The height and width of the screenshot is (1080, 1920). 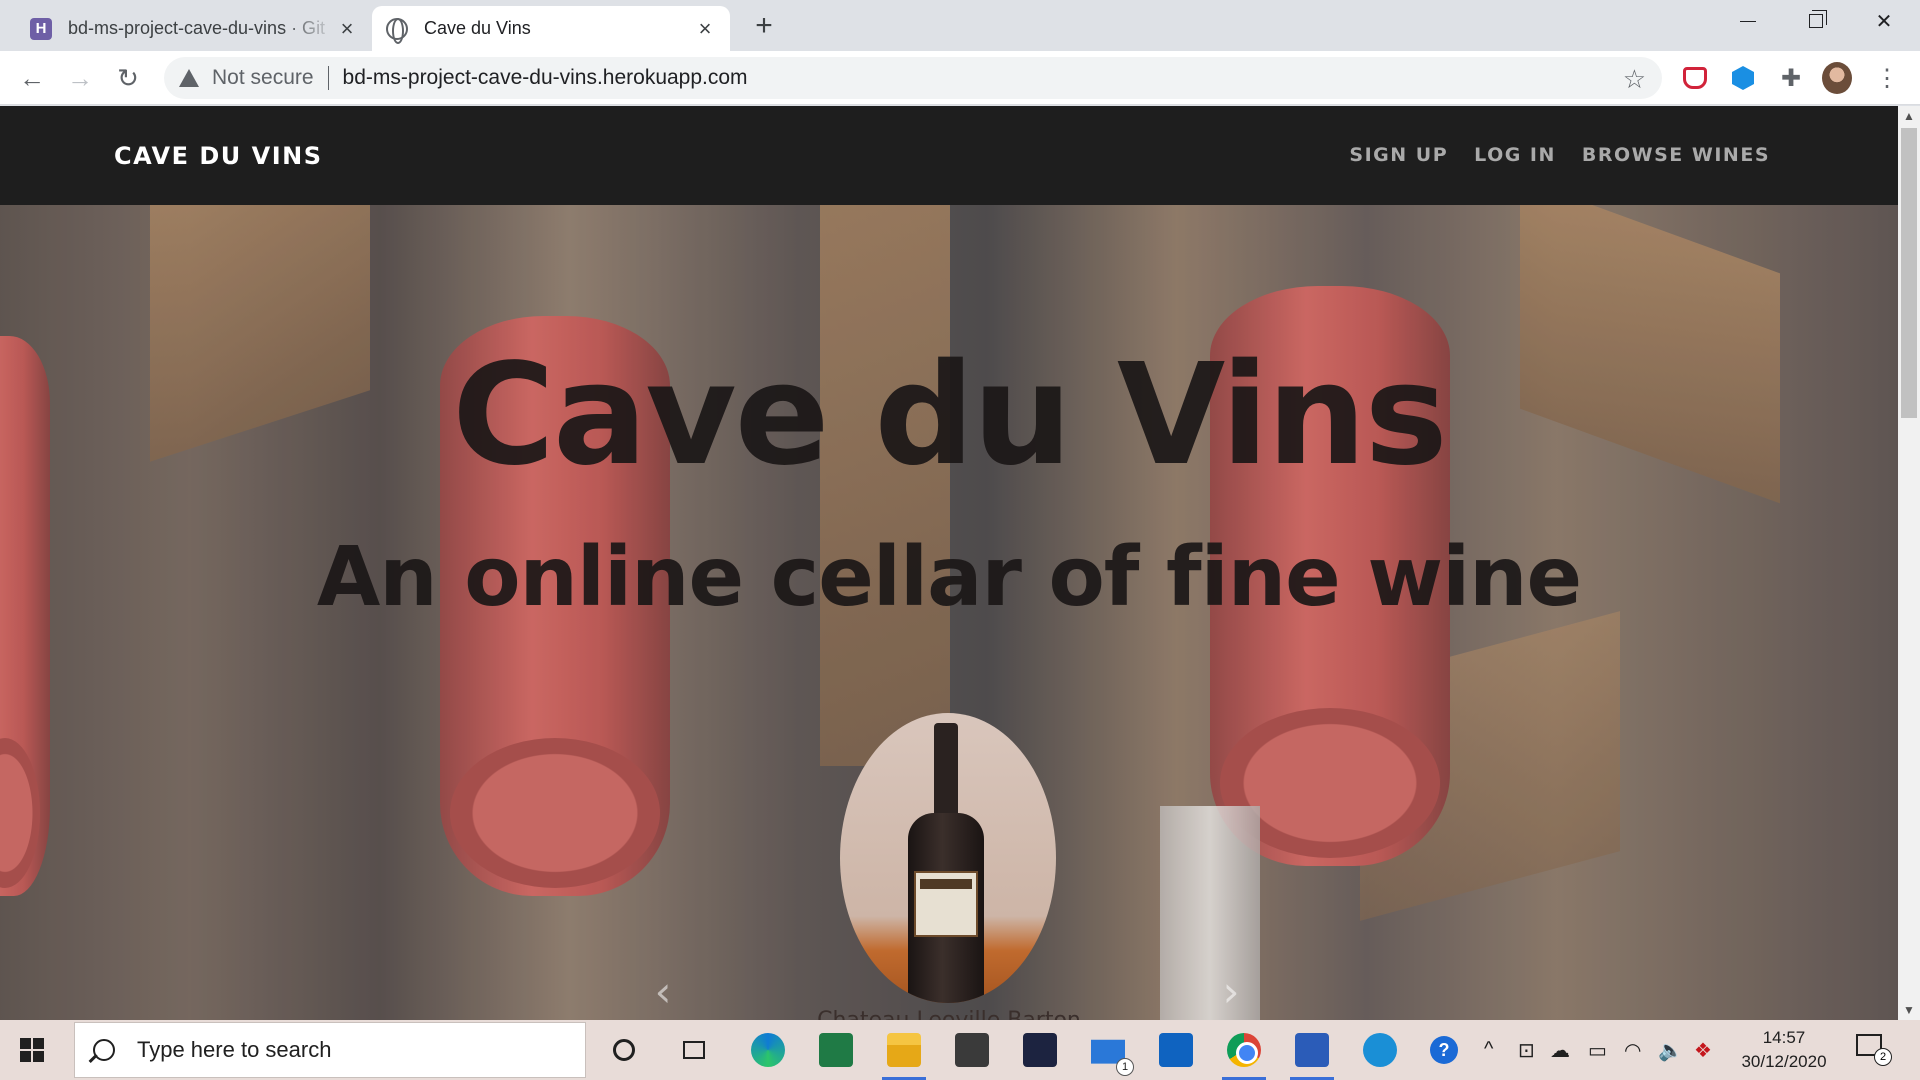 I want to click on mail-icon: 1, so click(x=1110, y=1052).